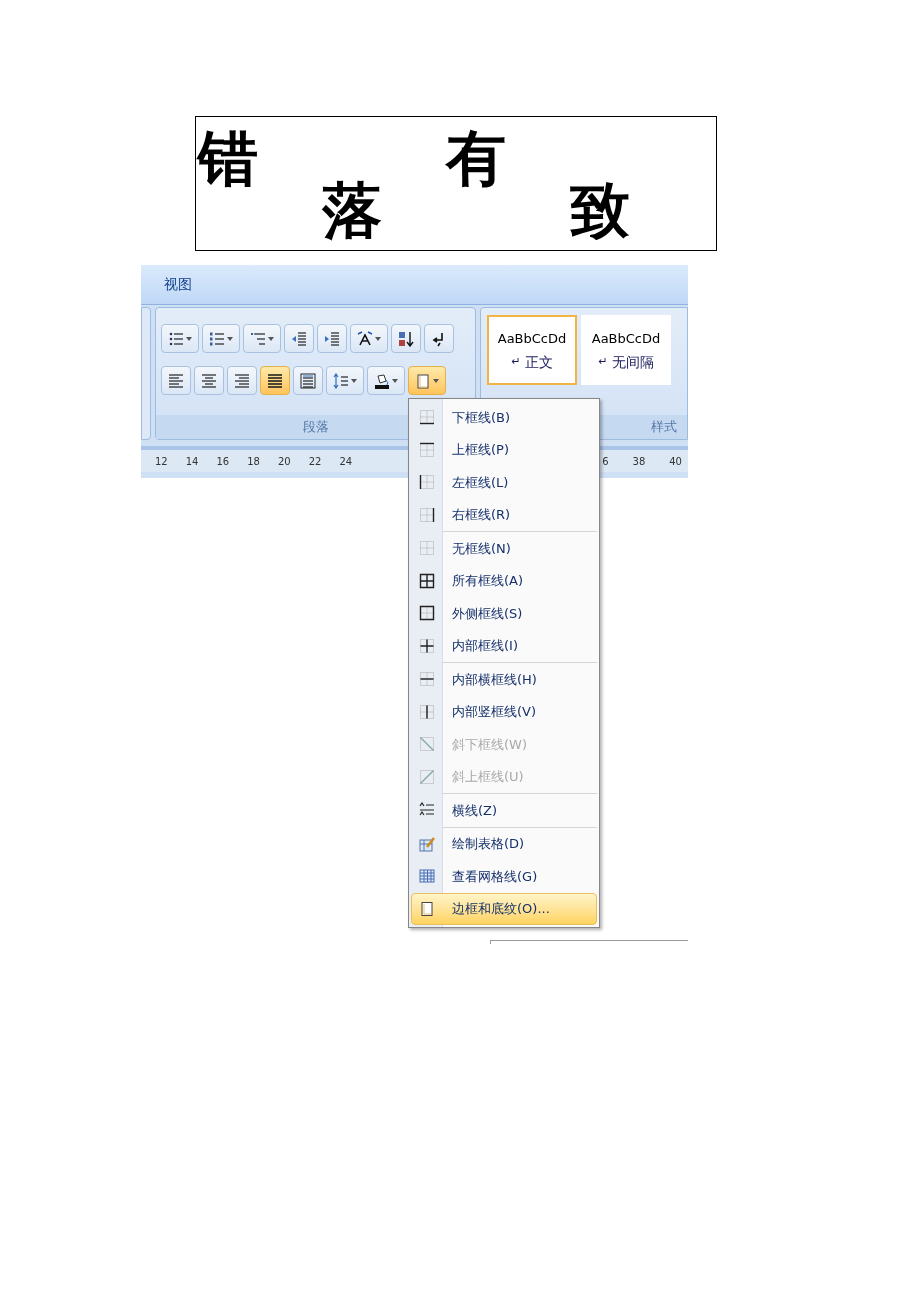  Describe the element at coordinates (284, 461) in the screenshot. I see `ruler-number: 20` at that location.